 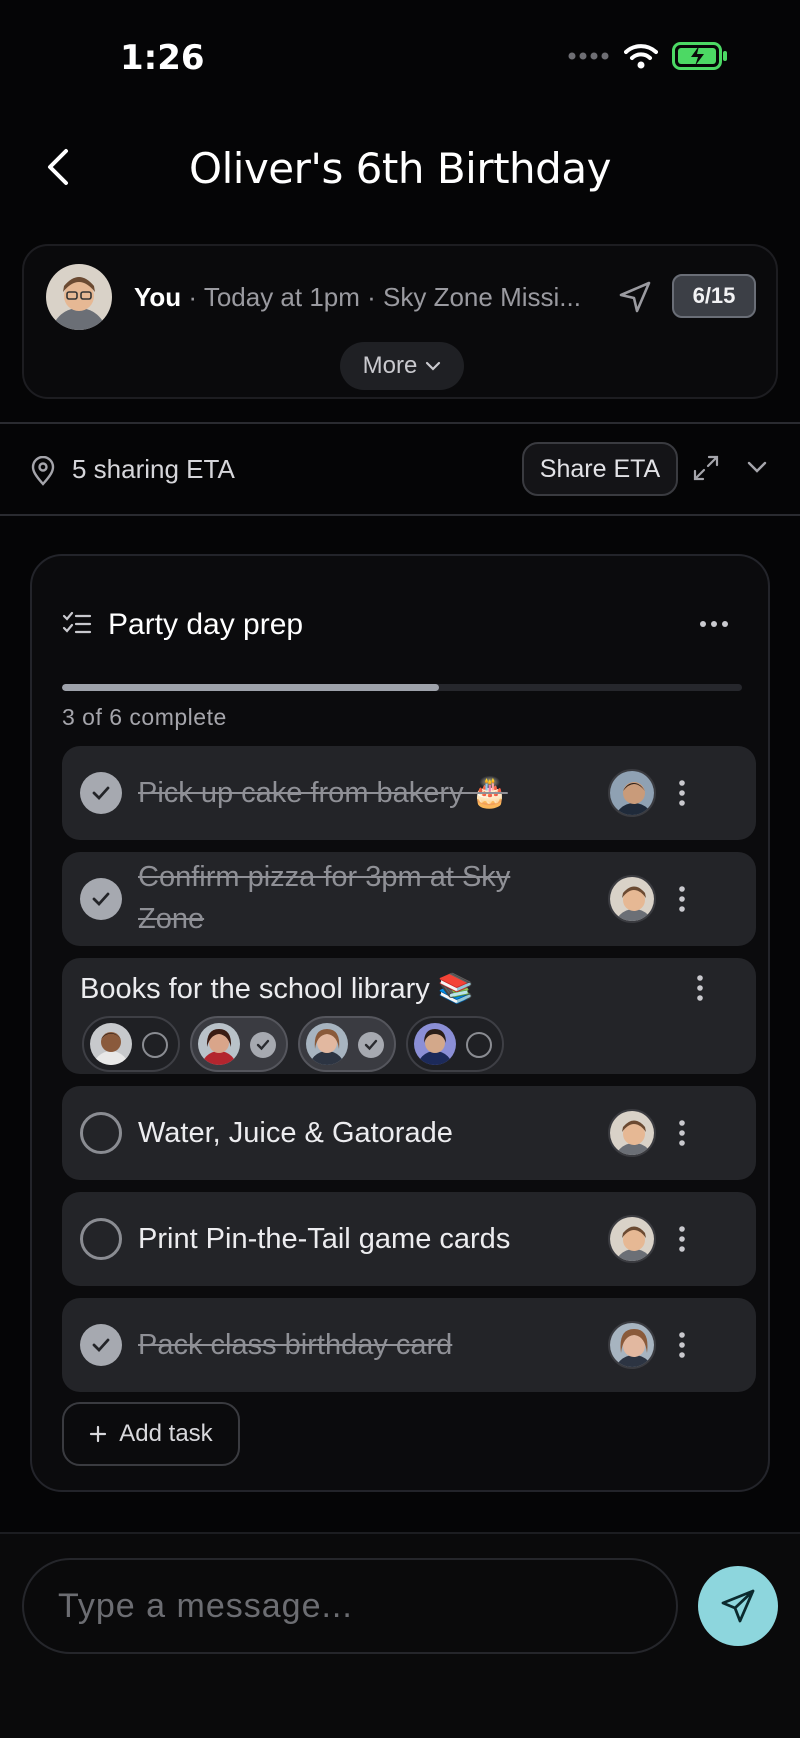 What do you see at coordinates (153, 469) in the screenshot?
I see `eta-sharing-count: 5 sharing ETA` at bounding box center [153, 469].